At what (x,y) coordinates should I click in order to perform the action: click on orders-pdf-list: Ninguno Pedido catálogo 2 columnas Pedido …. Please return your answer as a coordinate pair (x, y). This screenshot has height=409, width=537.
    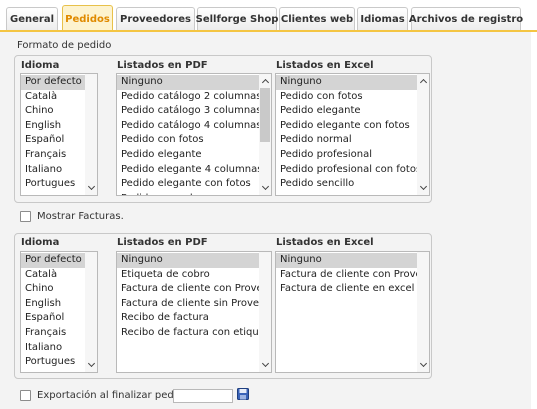
    Looking at the image, I should click on (194, 134).